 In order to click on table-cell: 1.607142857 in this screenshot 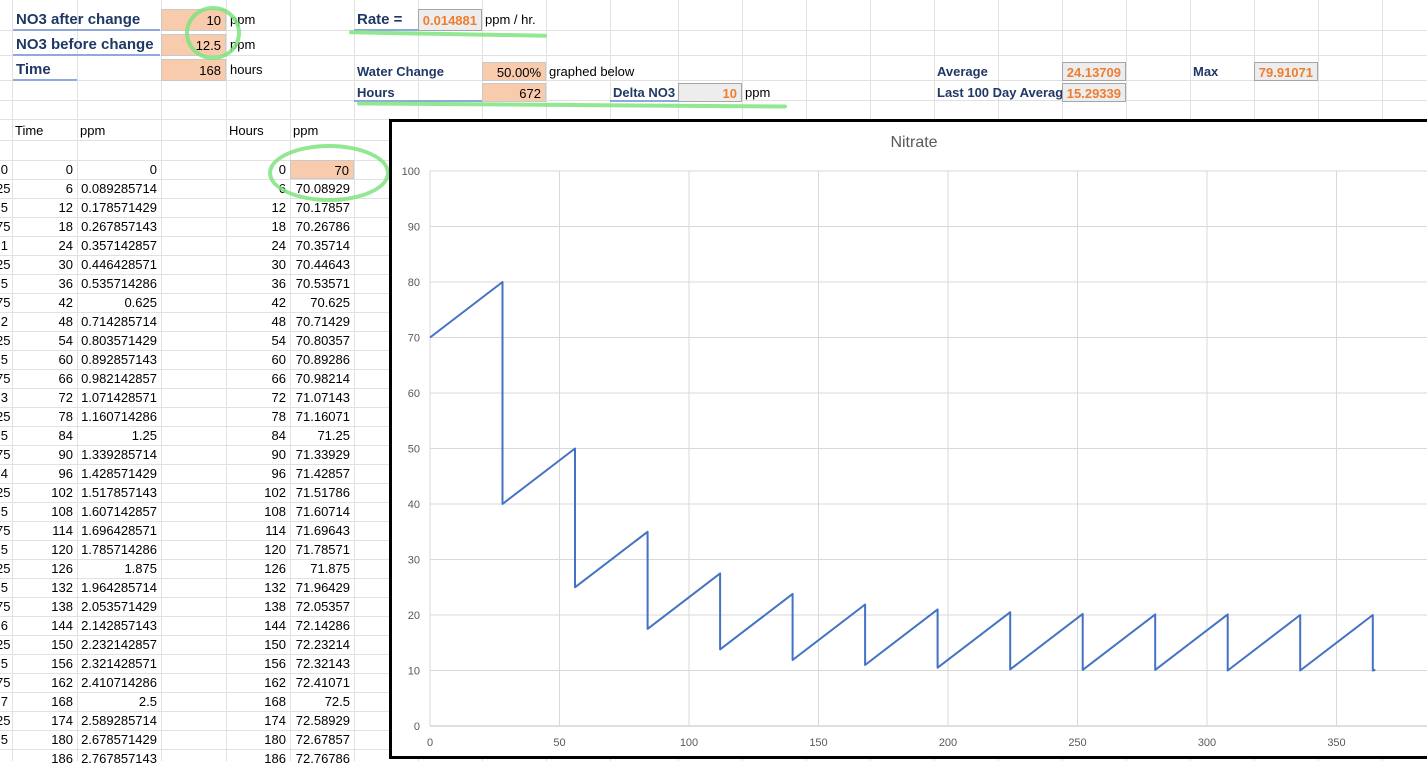, I will do `click(119, 511)`.